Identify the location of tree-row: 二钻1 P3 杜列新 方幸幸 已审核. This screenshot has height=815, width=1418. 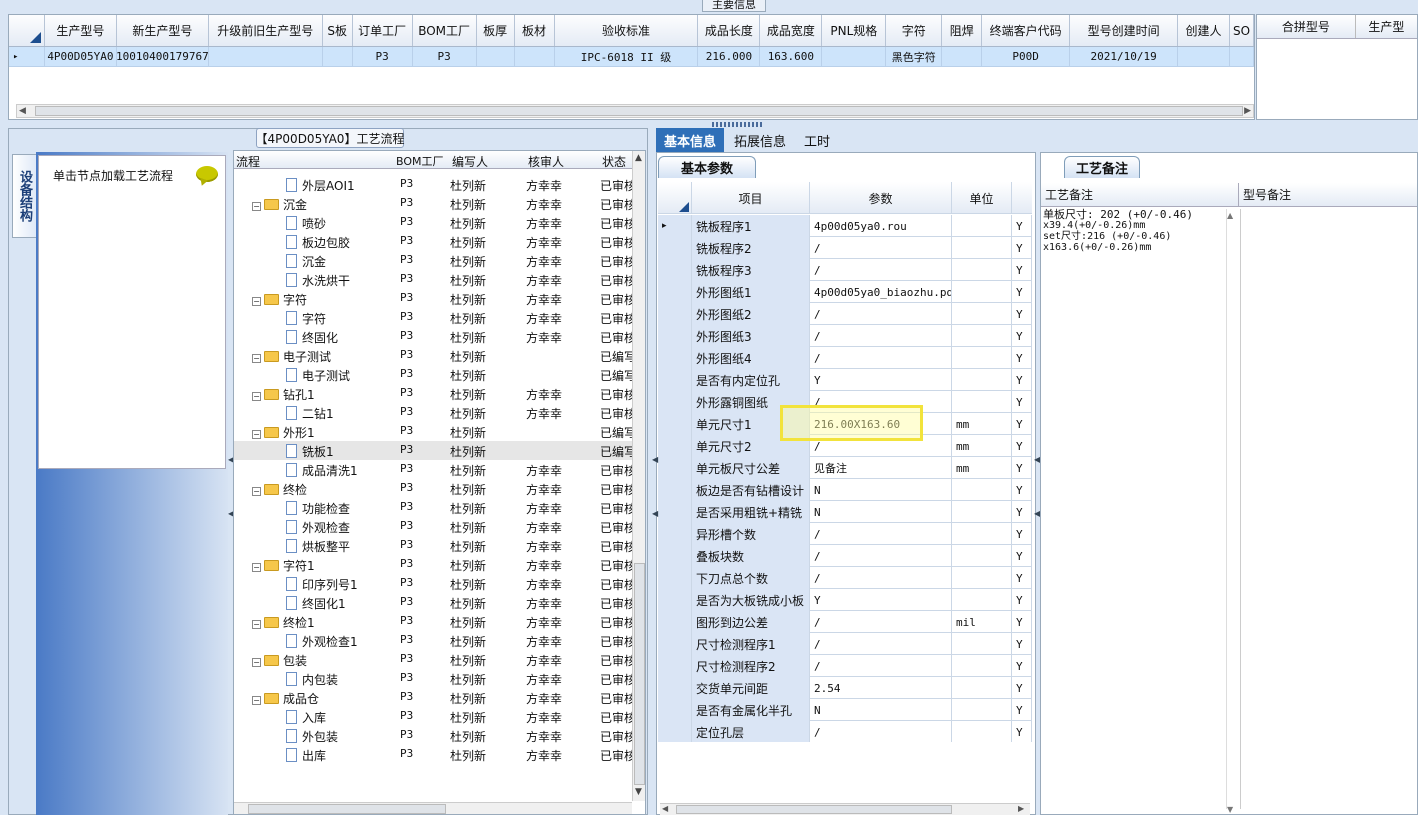
(439, 412).